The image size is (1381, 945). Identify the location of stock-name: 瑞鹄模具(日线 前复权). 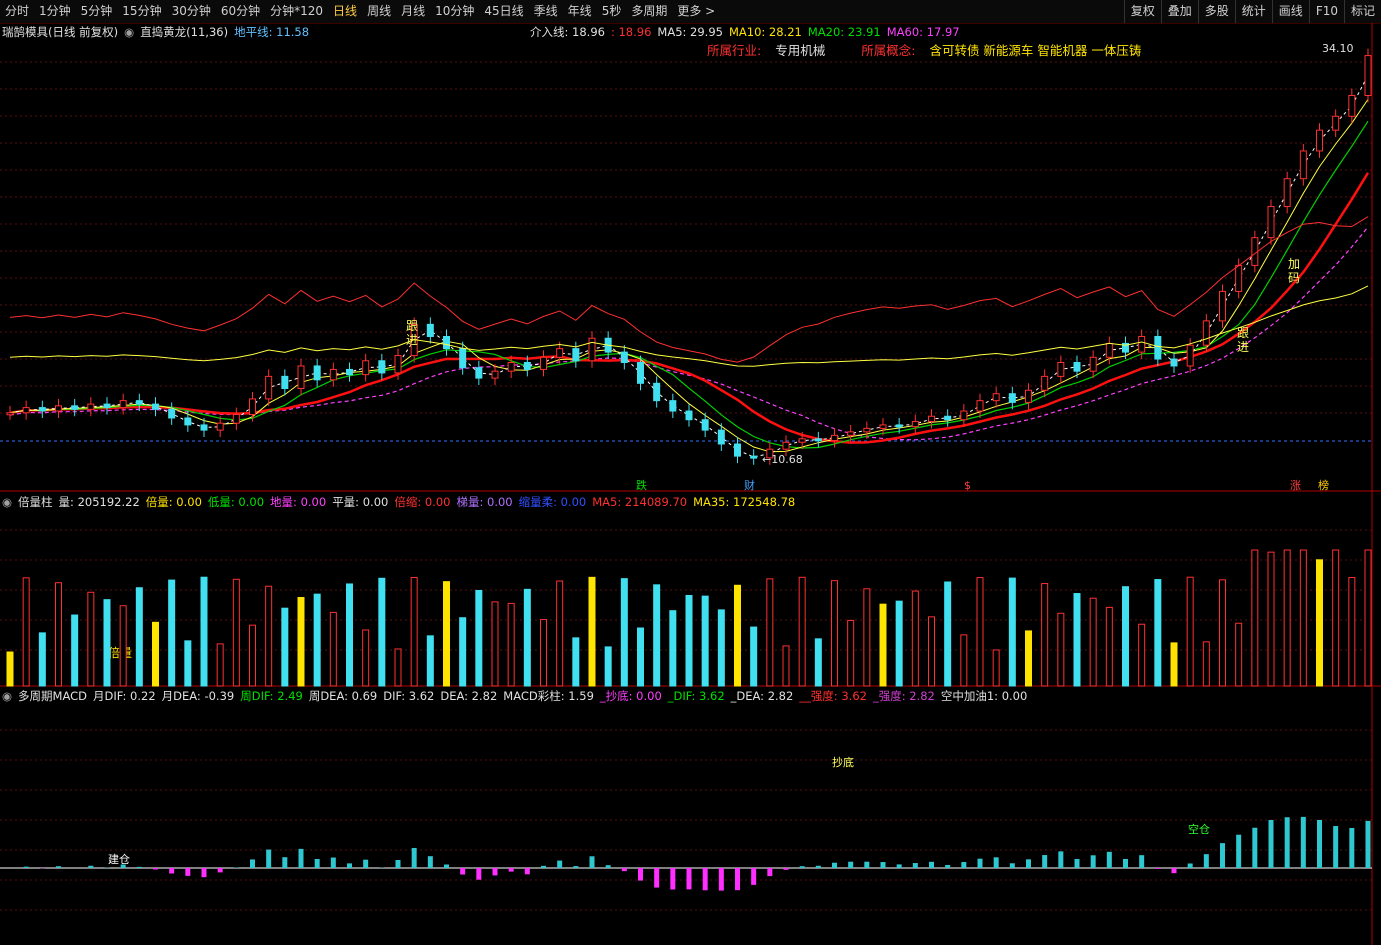
(60, 32).